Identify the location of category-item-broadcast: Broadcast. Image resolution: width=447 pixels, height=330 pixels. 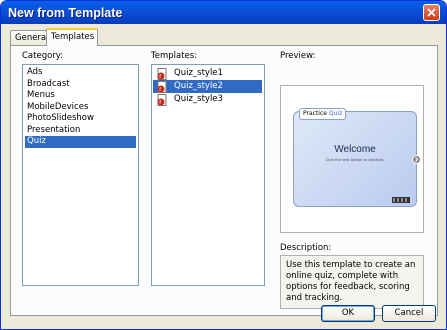
(80, 85).